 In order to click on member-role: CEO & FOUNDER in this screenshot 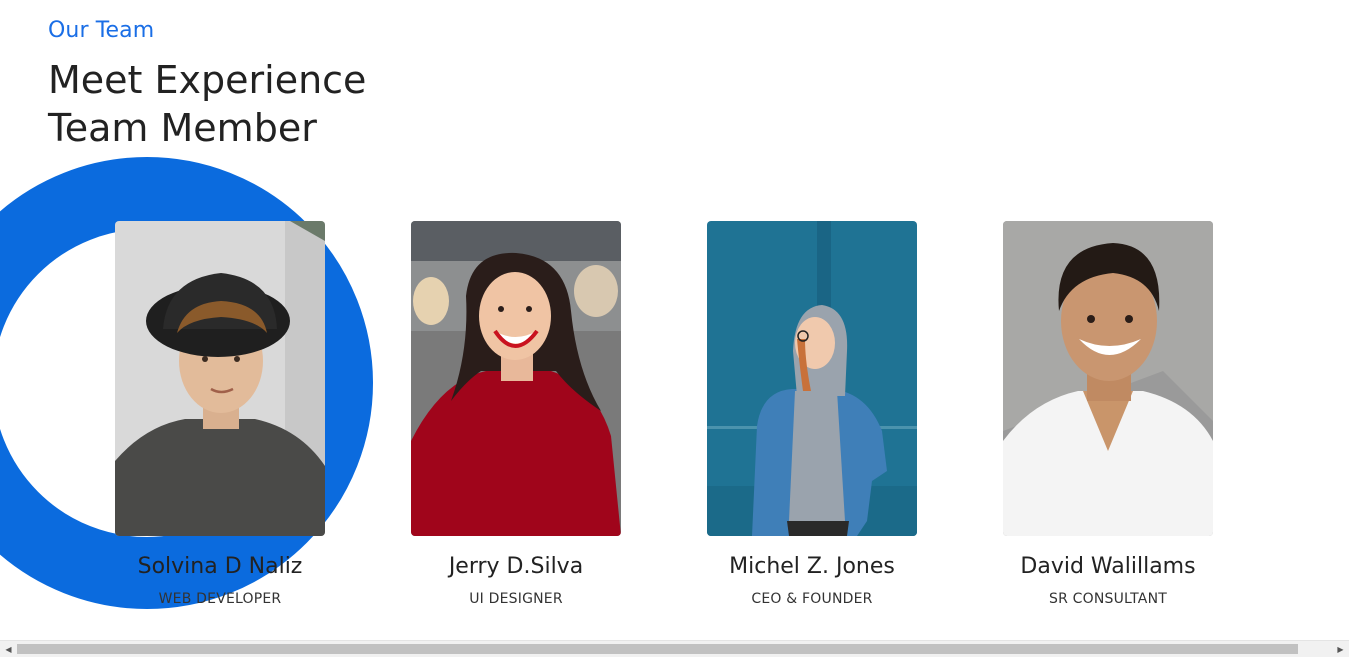, I will do `click(812, 599)`.